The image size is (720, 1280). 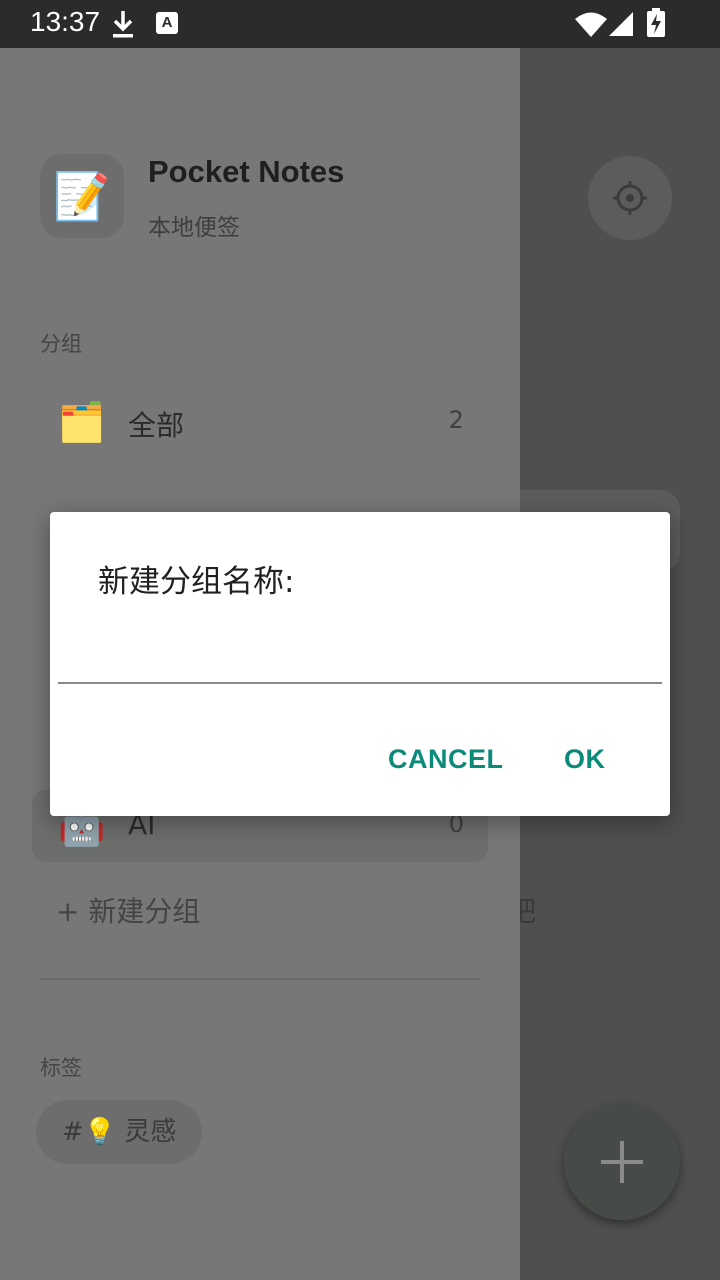 What do you see at coordinates (194, 228) in the screenshot?
I see `app-subtitle: 本地便签` at bounding box center [194, 228].